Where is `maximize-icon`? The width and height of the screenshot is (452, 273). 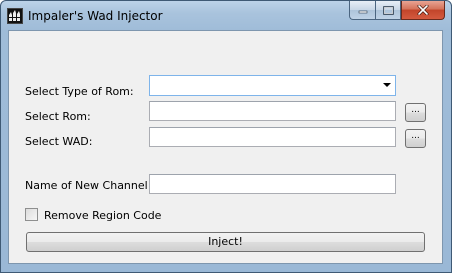 maximize-icon is located at coordinates (388, 10).